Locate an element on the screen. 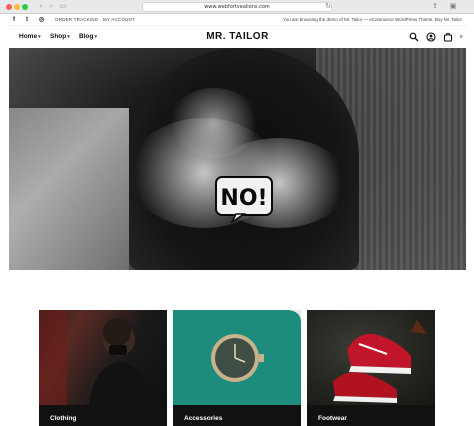 The width and height of the screenshot is (474, 426). back-icon: ‹ is located at coordinates (41, 7).